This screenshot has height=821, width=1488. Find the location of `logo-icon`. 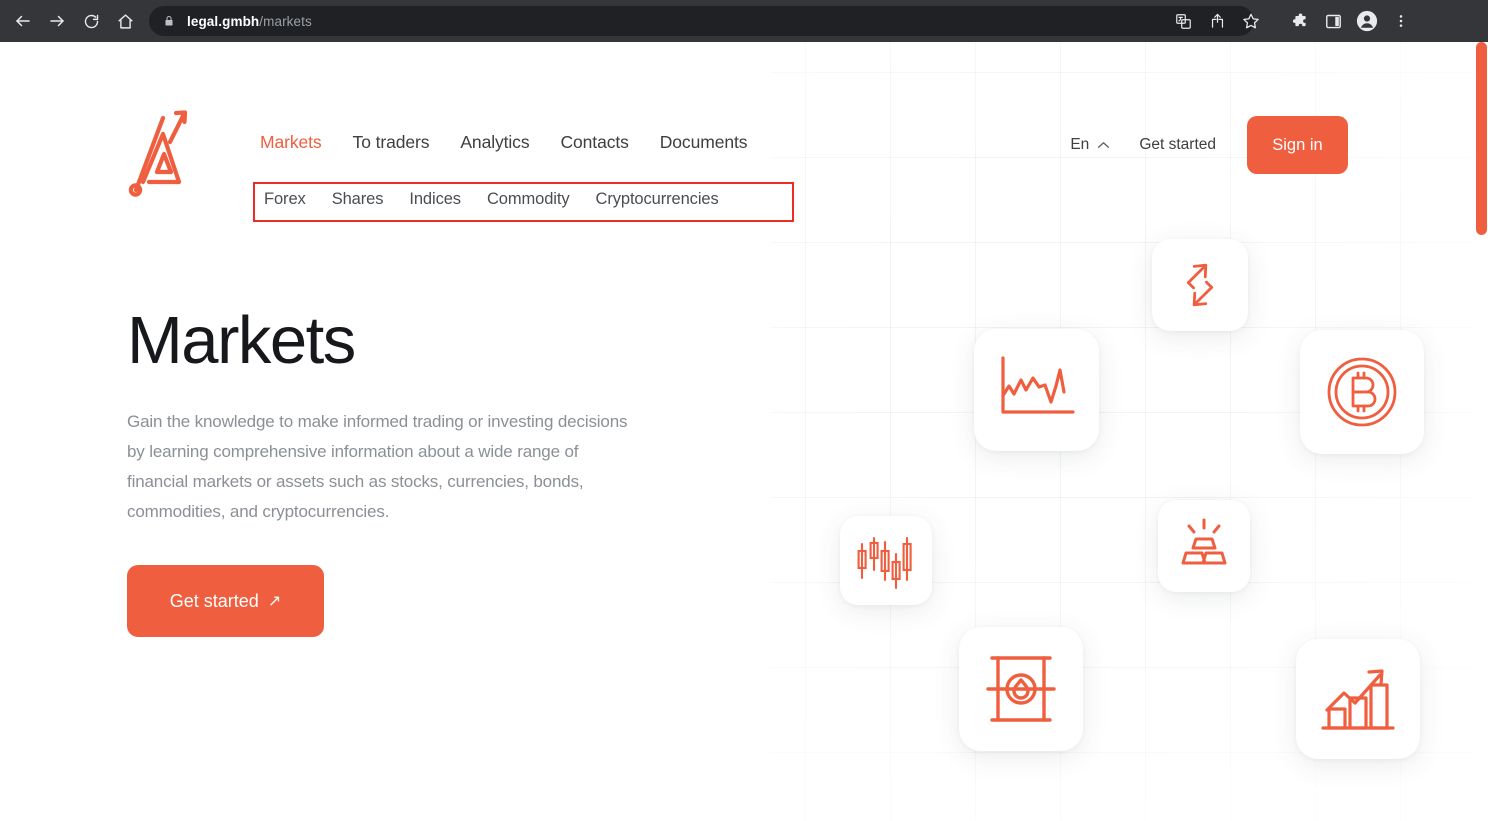

logo-icon is located at coordinates (158, 153).